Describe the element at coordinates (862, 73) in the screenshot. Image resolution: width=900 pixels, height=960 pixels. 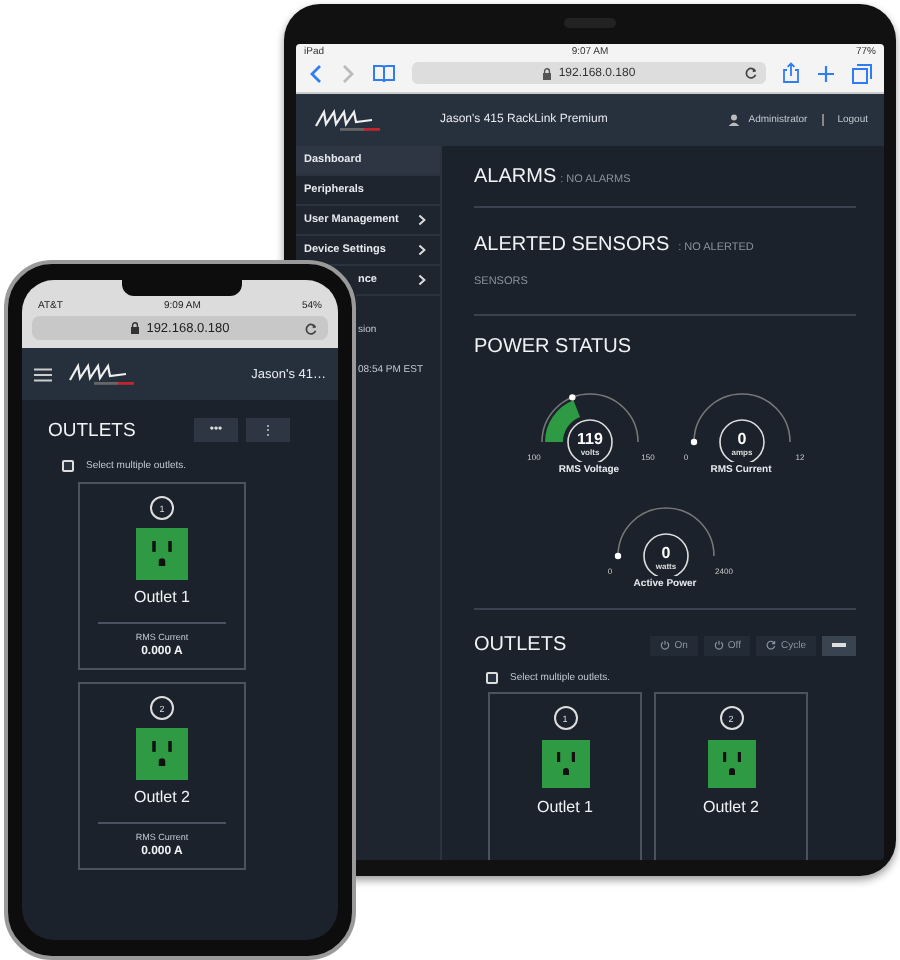
I see `tabs-icon` at that location.